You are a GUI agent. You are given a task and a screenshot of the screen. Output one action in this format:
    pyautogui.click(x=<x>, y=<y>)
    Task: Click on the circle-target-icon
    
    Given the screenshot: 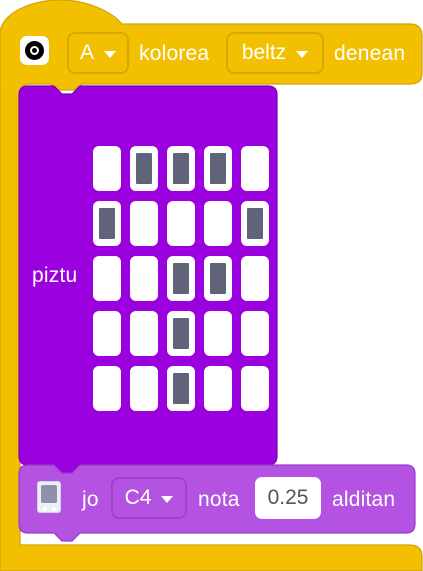 What is the action you would take?
    pyautogui.click(x=34, y=50)
    